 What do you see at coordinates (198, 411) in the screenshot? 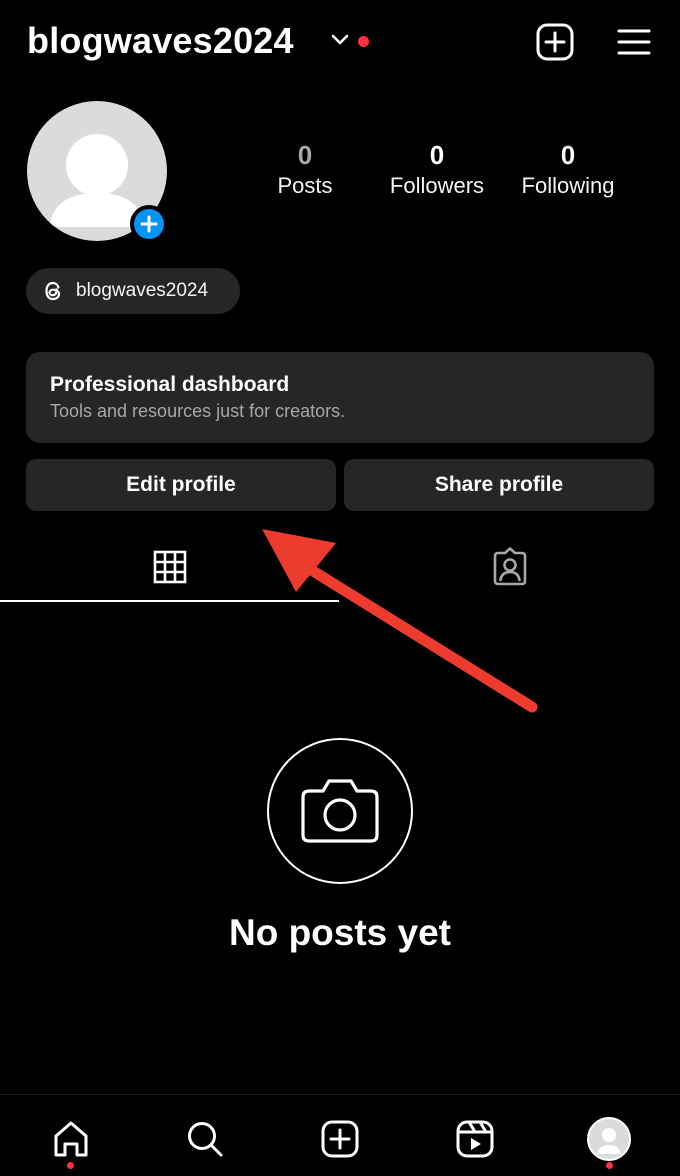
I see `dashboard-subtitle: Tools and resources just for creators.` at bounding box center [198, 411].